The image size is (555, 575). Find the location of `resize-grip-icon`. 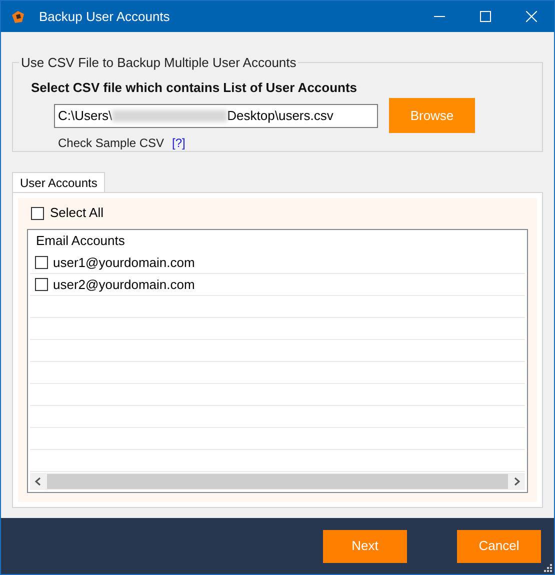

resize-grip-icon is located at coordinates (548, 568).